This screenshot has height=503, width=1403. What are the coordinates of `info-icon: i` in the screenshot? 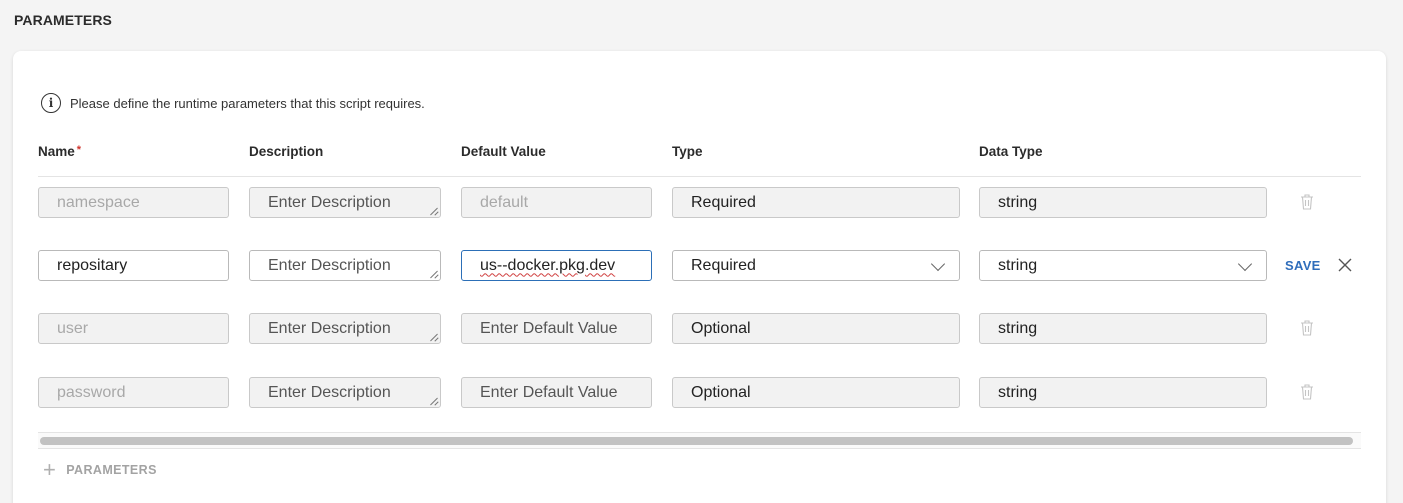 It's located at (51, 103).